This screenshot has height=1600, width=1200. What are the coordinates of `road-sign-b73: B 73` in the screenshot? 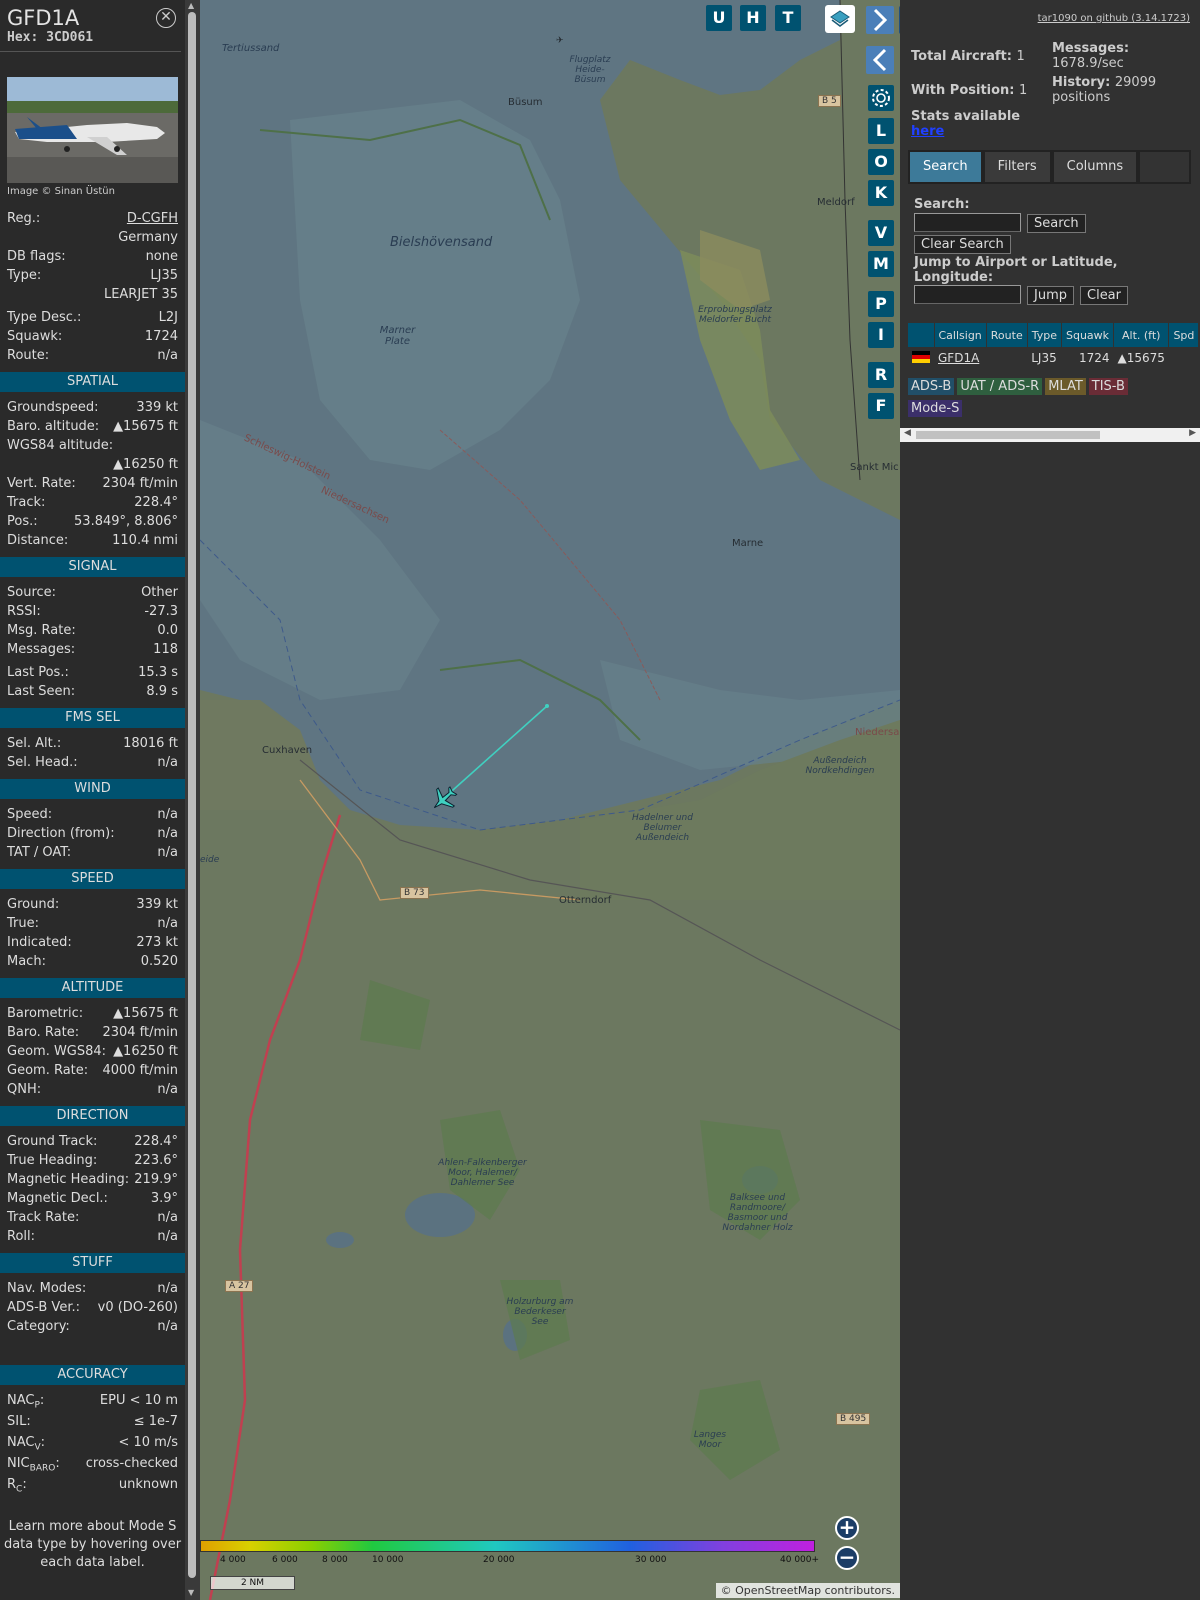 It's located at (414, 893).